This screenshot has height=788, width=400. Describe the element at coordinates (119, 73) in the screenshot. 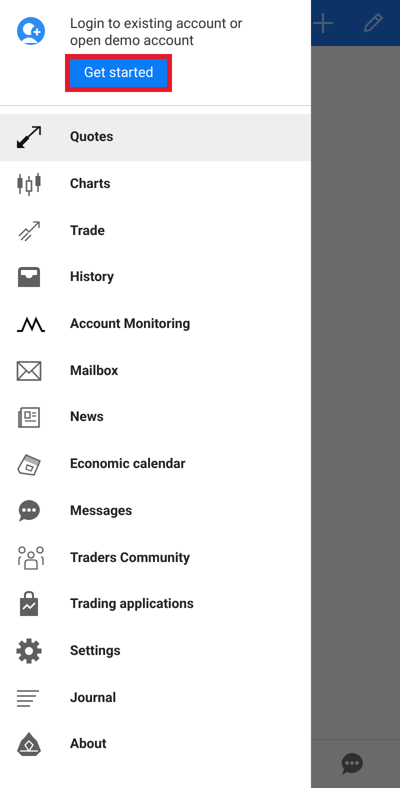

I see `get-started-button: Get started` at that location.